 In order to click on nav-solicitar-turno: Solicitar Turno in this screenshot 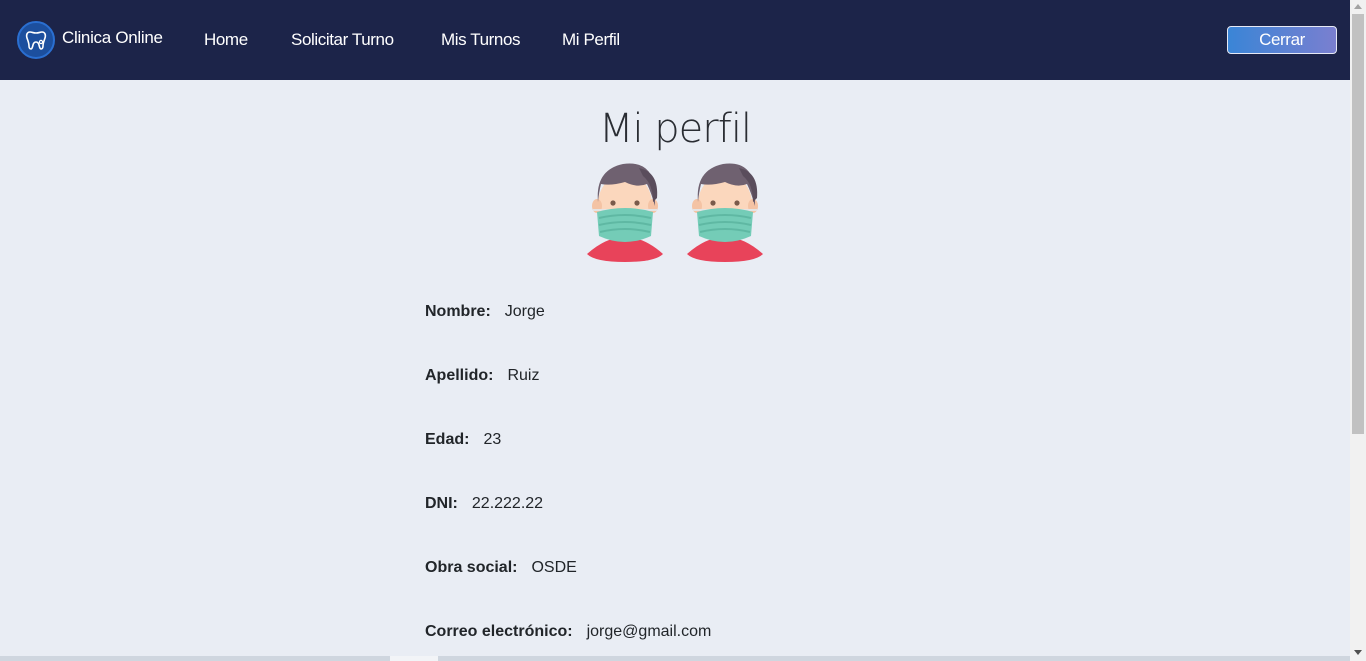, I will do `click(342, 40)`.